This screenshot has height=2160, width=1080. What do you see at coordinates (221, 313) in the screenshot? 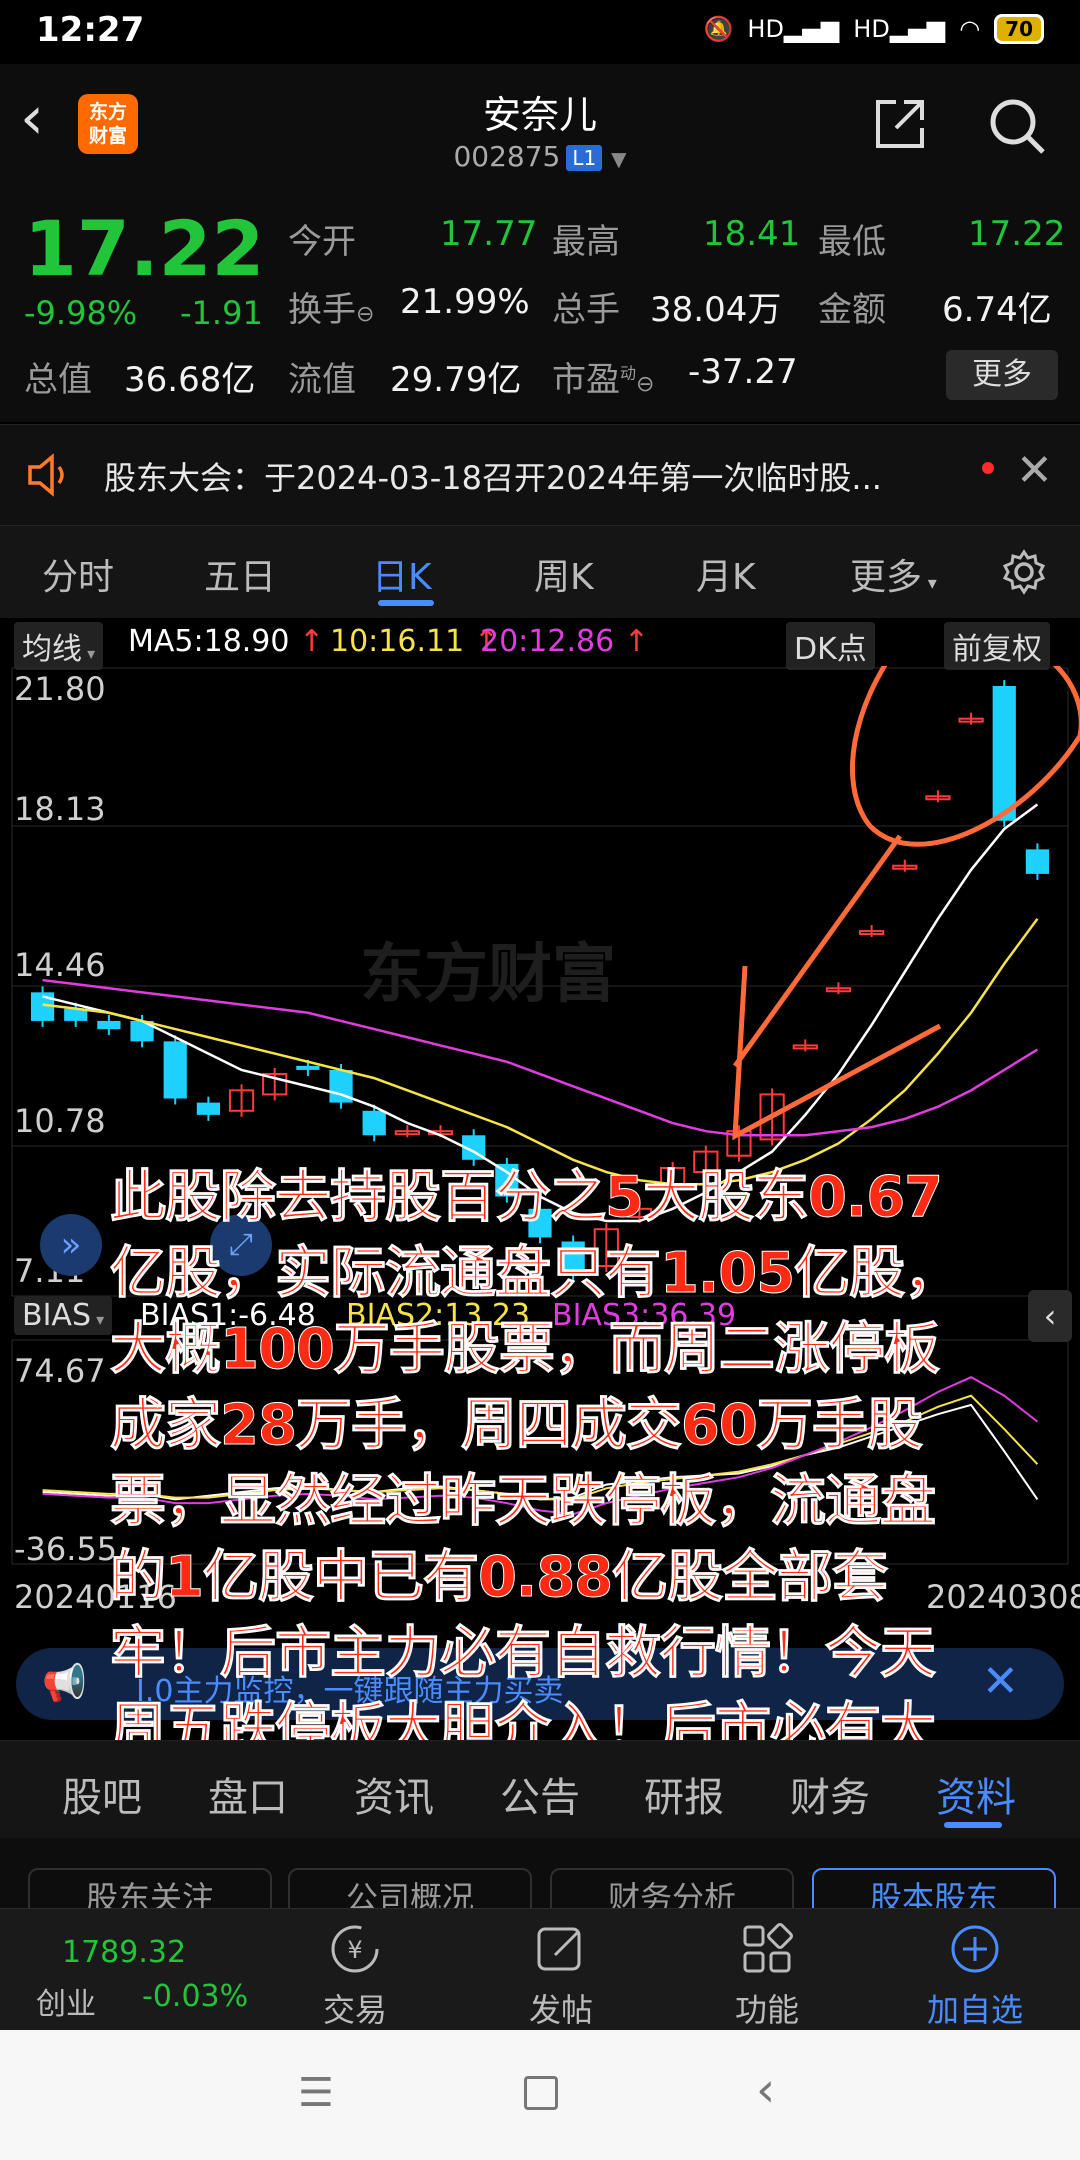
I see `change-amount: -1.91` at bounding box center [221, 313].